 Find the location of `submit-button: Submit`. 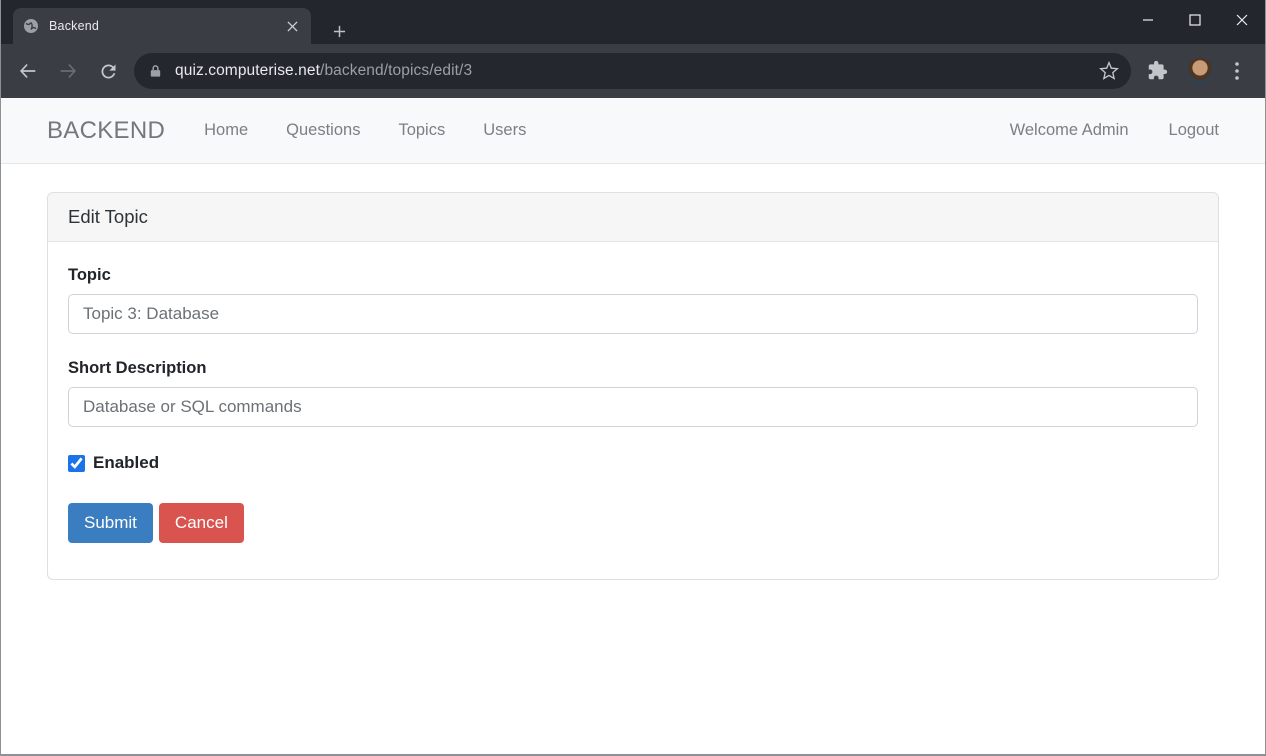

submit-button: Submit is located at coordinates (110, 523).